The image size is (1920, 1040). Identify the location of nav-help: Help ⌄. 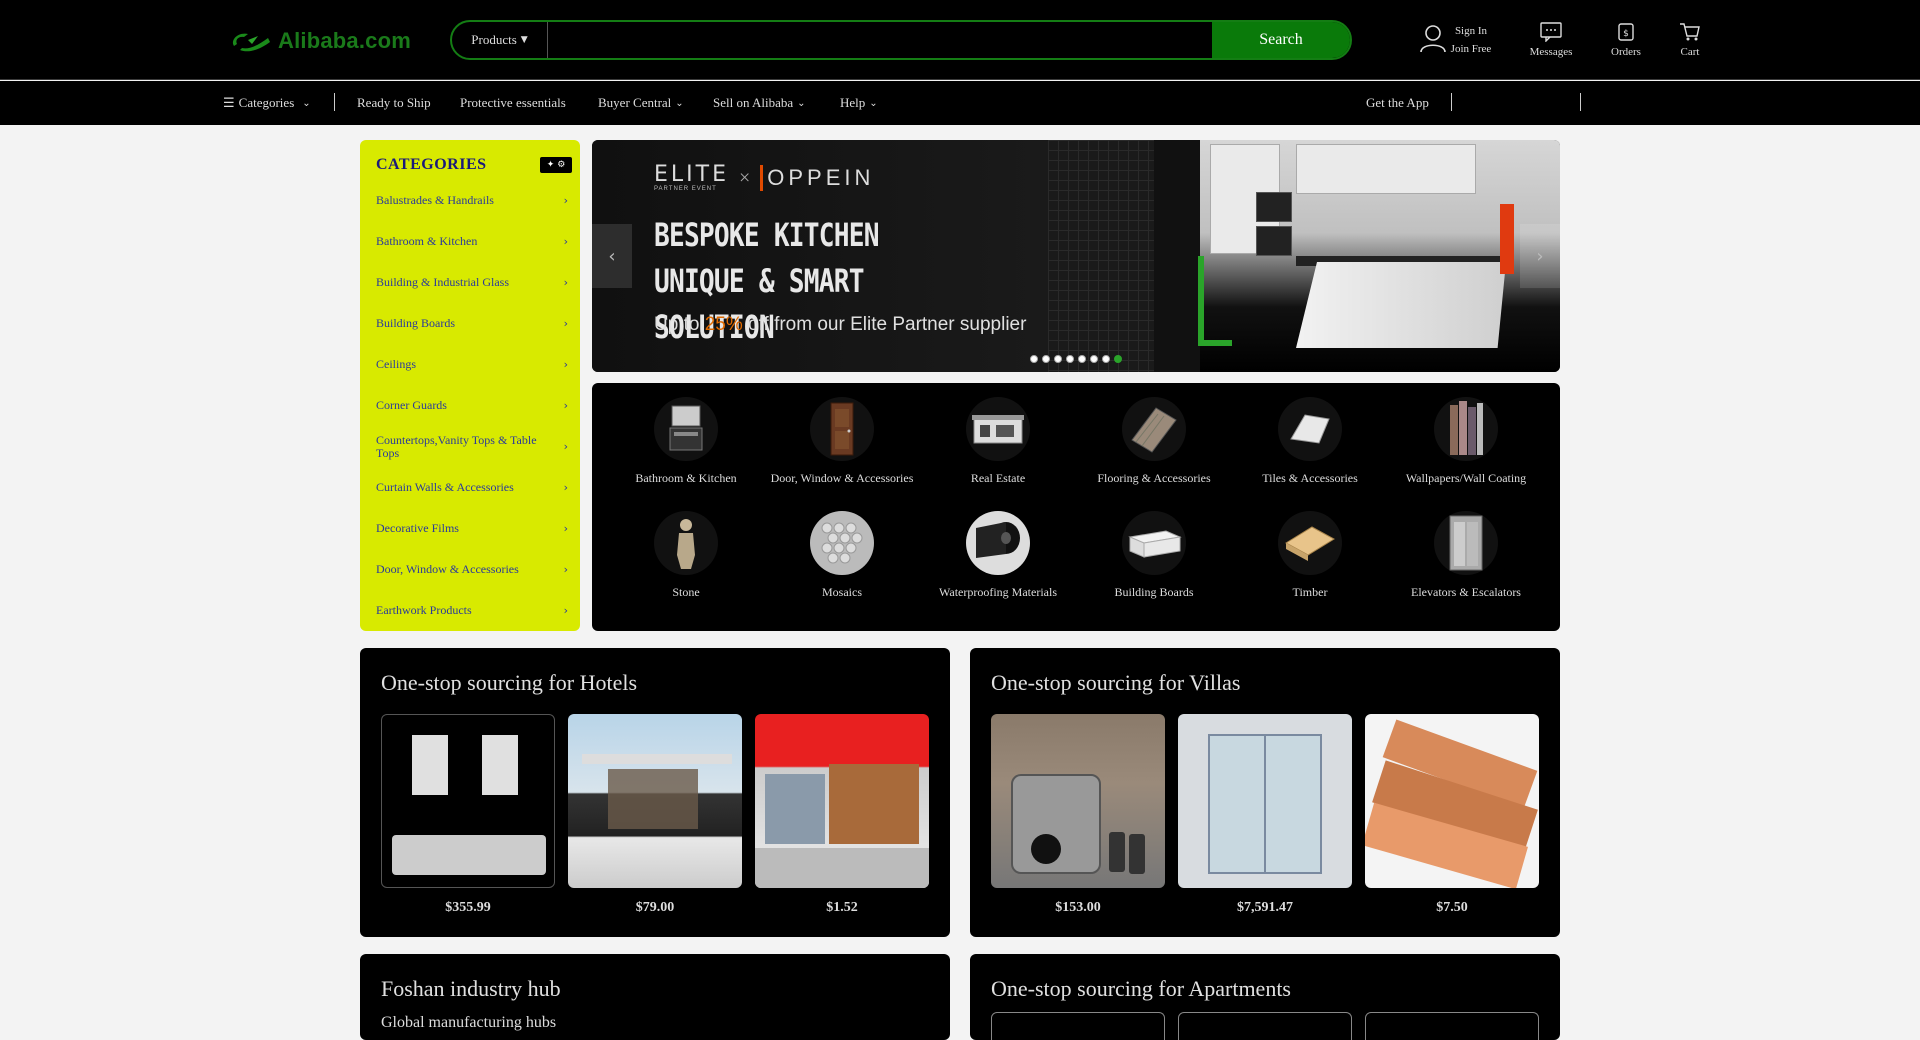
(859, 103).